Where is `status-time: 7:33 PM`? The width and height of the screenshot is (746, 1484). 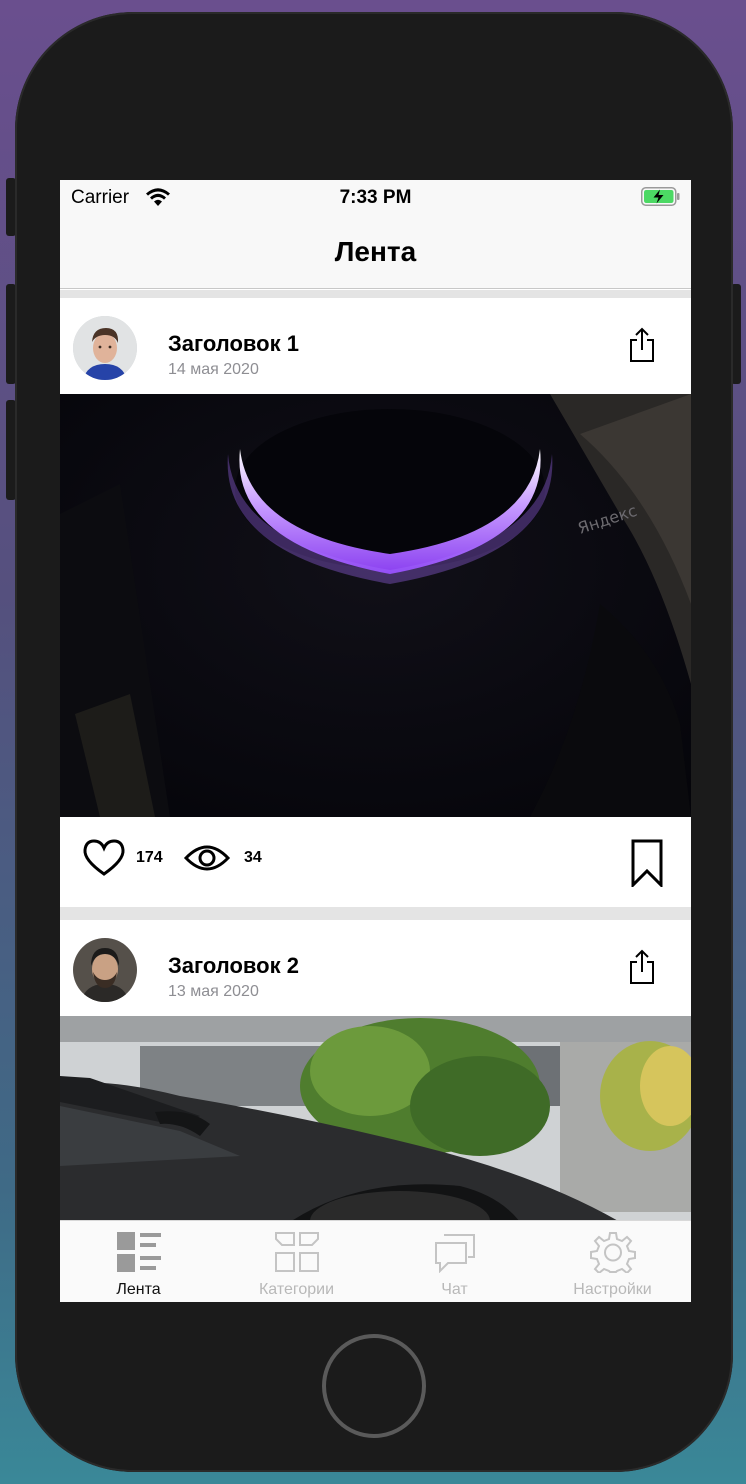 status-time: 7:33 PM is located at coordinates (375, 197).